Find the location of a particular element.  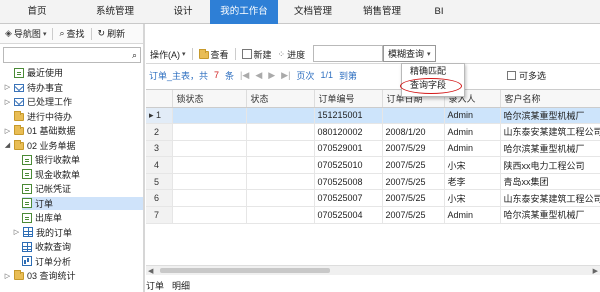

order-date-cell is located at coordinates (413, 116).